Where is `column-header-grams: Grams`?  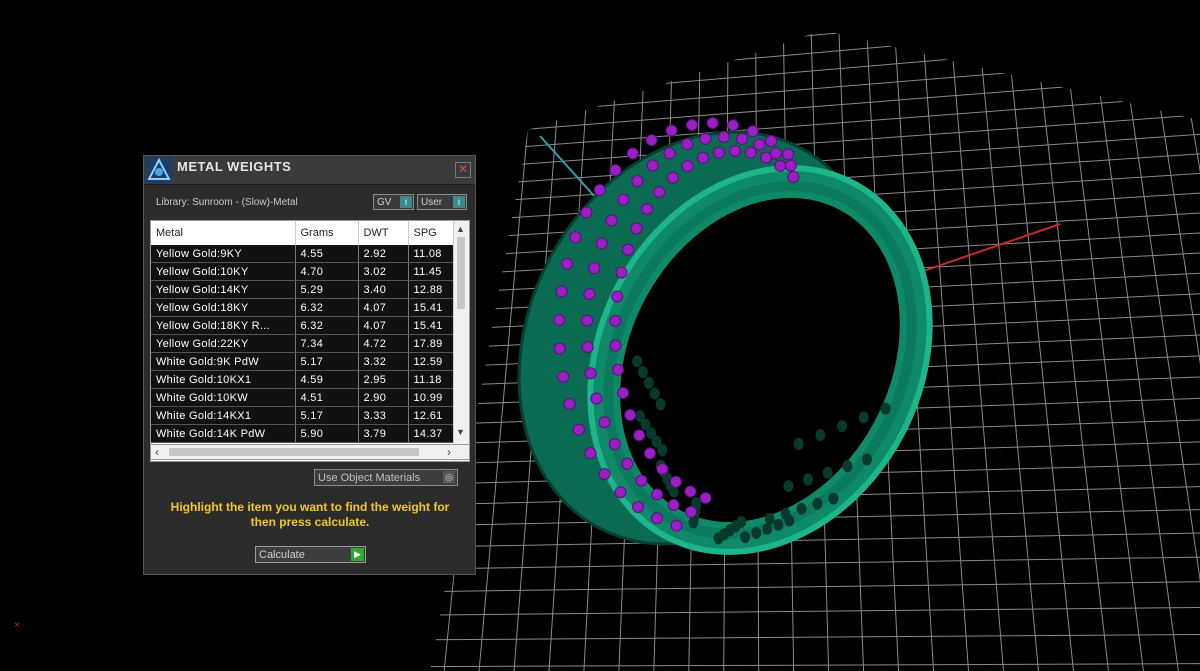
column-header-grams: Grams is located at coordinates (327, 233).